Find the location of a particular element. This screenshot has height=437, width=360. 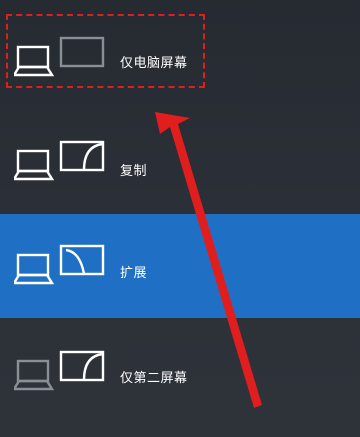

option-label: 复制 is located at coordinates (134, 171).